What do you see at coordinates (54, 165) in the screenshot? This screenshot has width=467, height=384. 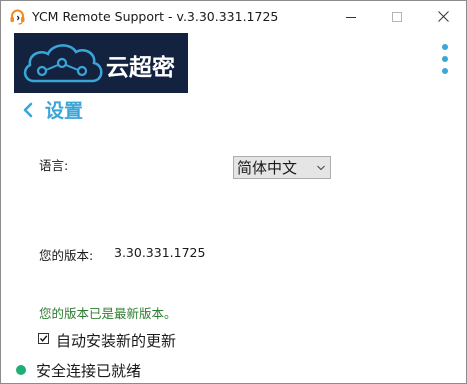 I see `language-label: 语言:` at bounding box center [54, 165].